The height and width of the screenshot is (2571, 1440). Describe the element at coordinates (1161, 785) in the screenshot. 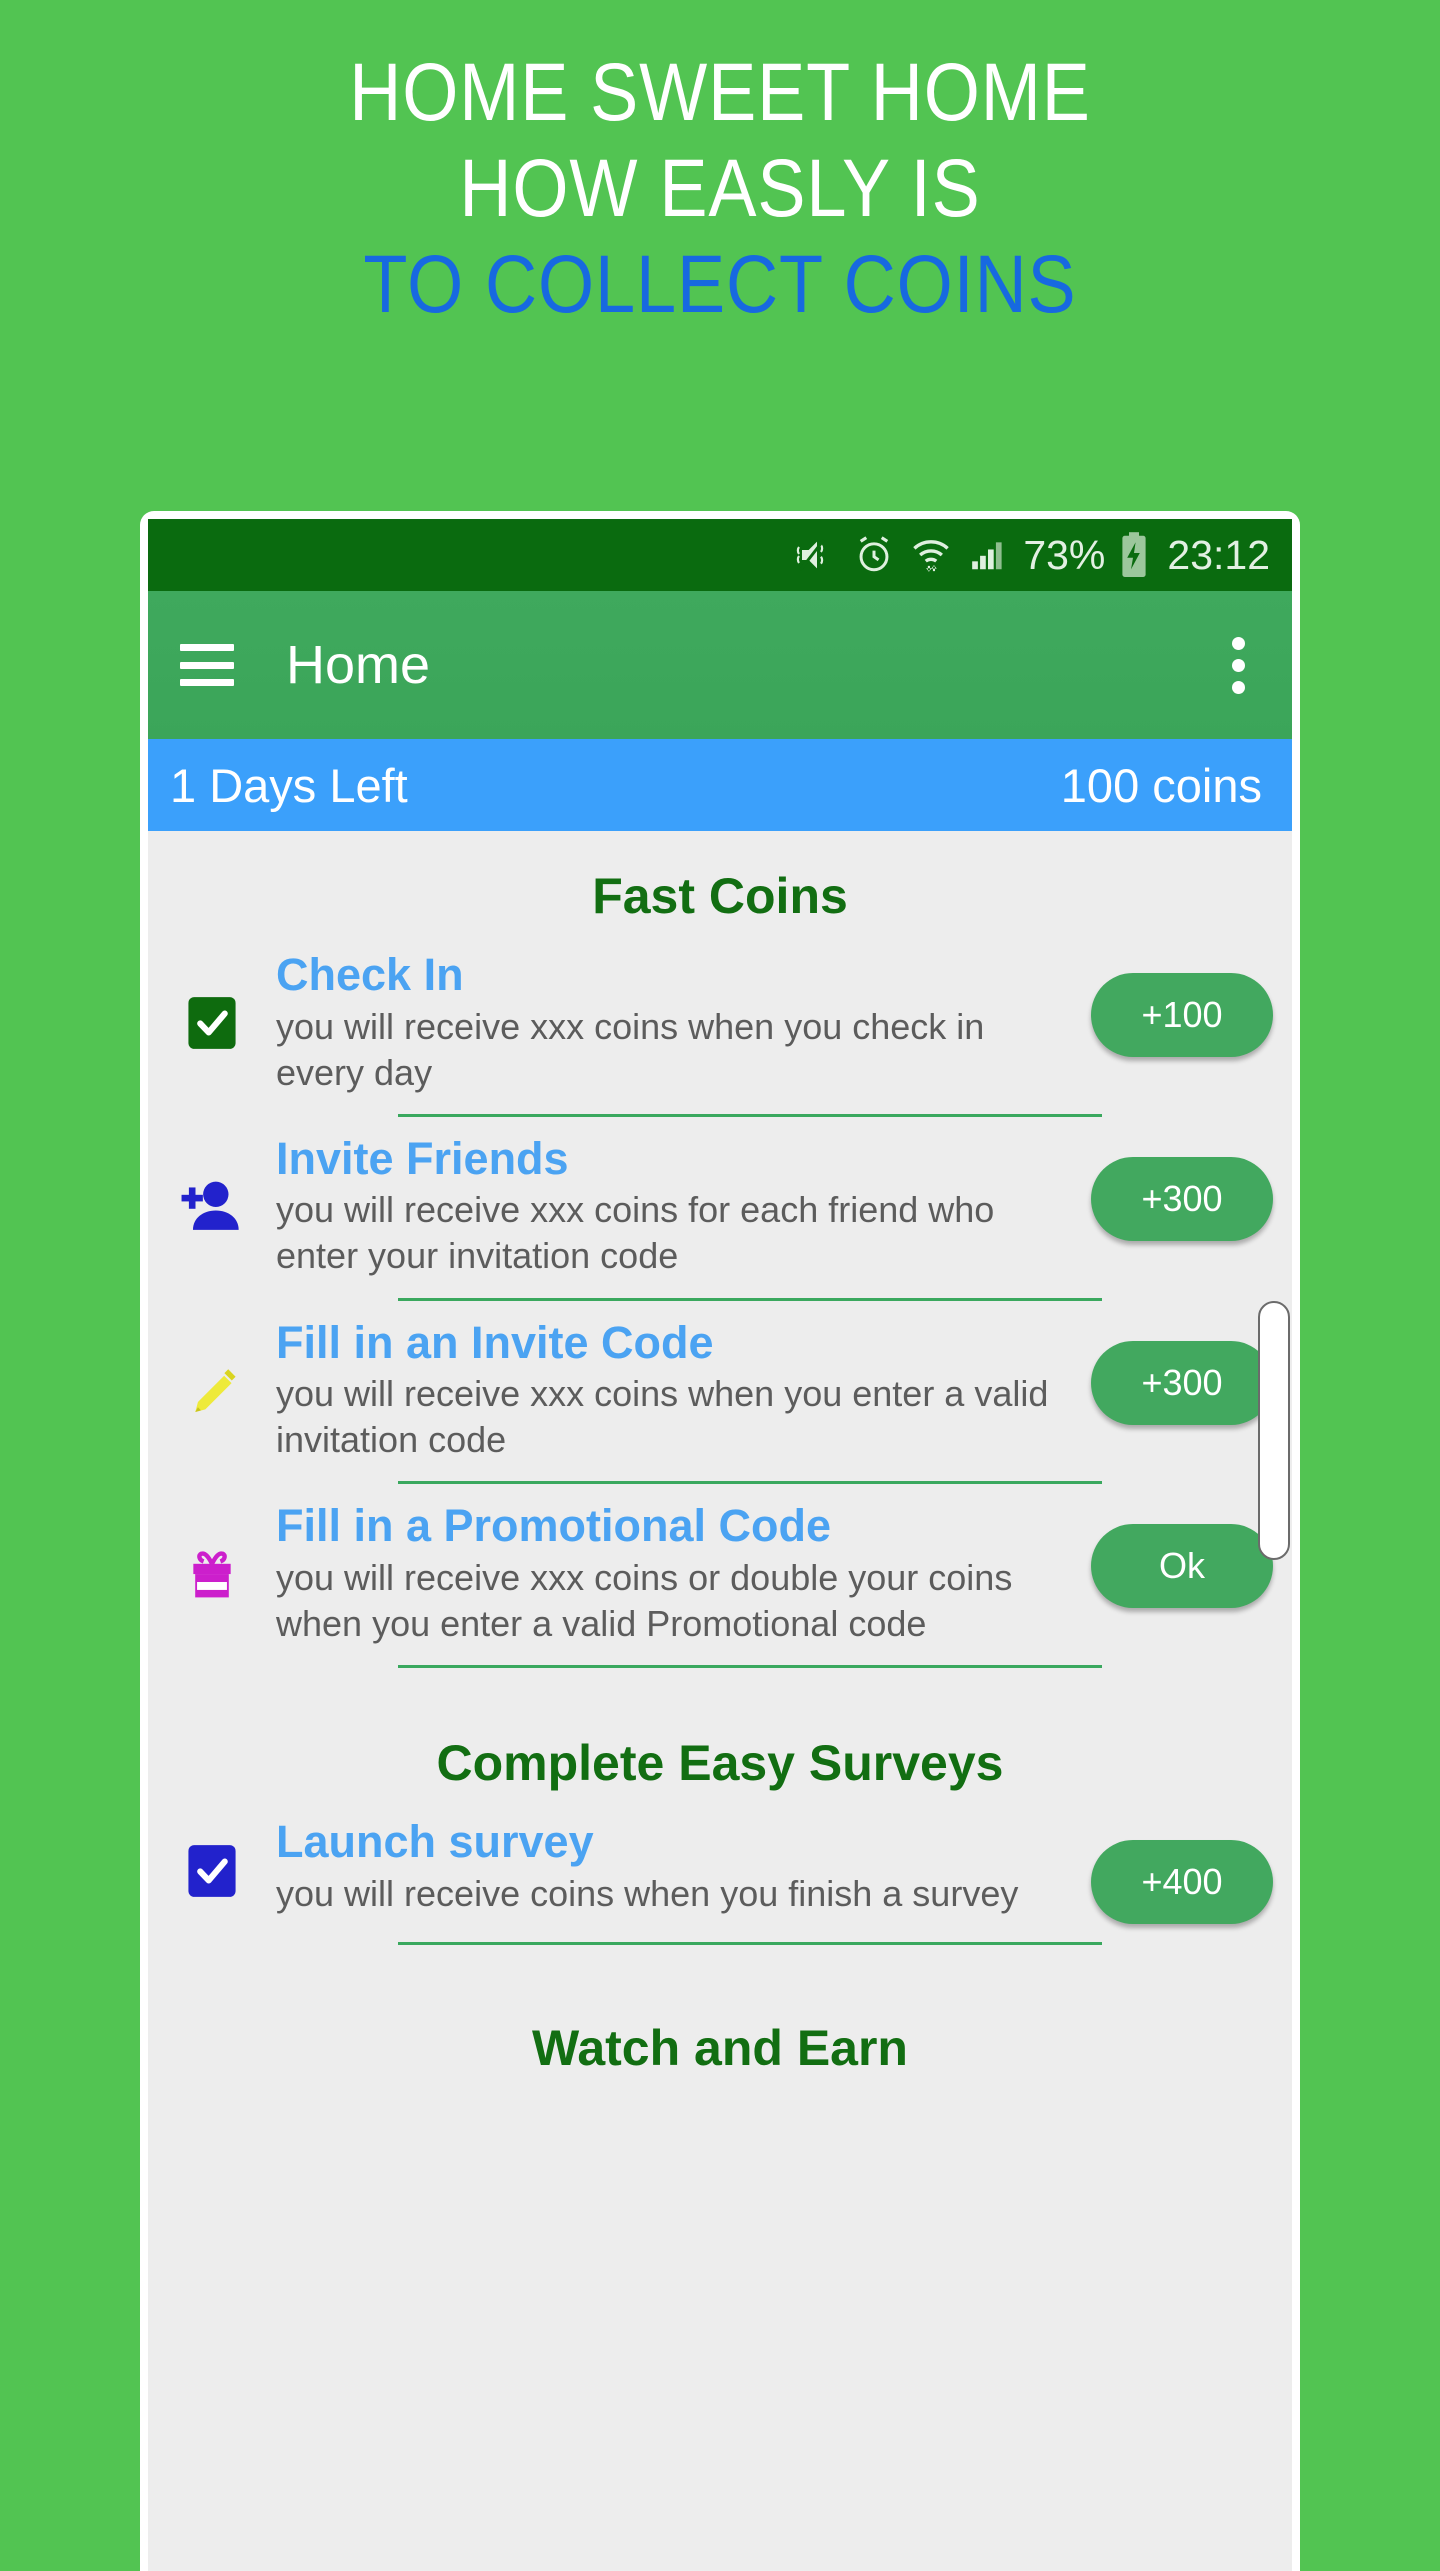

I see `coins-balance: 100 coins` at that location.